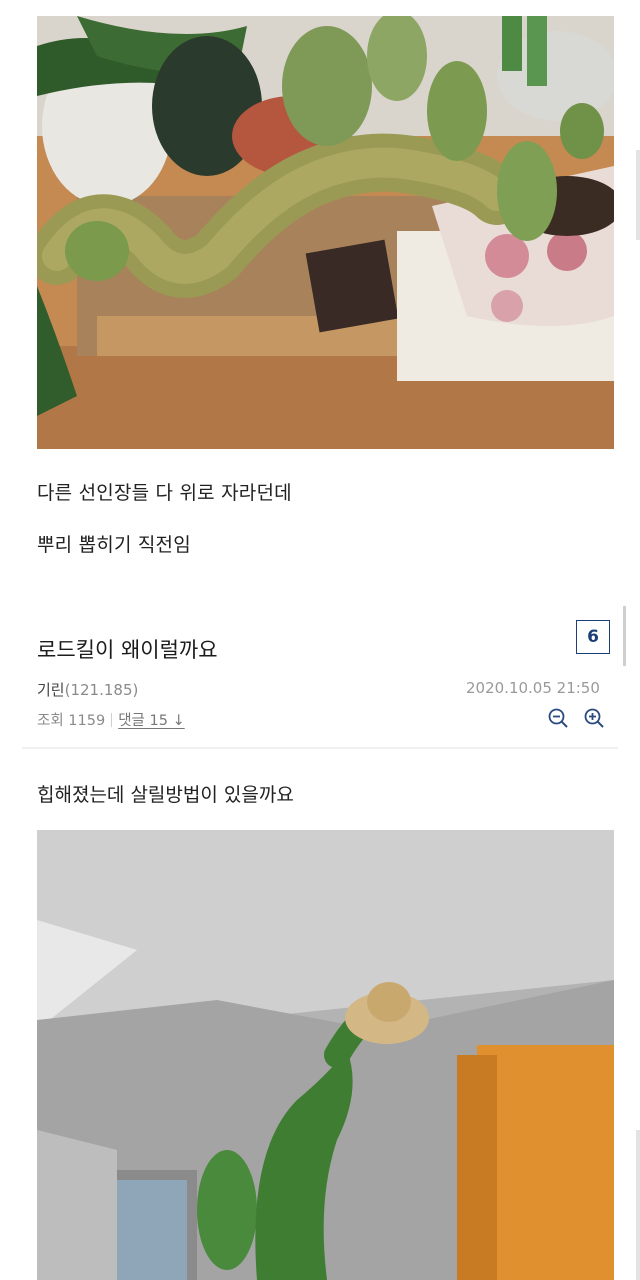 Image resolution: width=640 pixels, height=1280 pixels. What do you see at coordinates (165, 795) in the screenshot?
I see `post-content-text: 힙해졌는데 살릴방법이 있을까요` at bounding box center [165, 795].